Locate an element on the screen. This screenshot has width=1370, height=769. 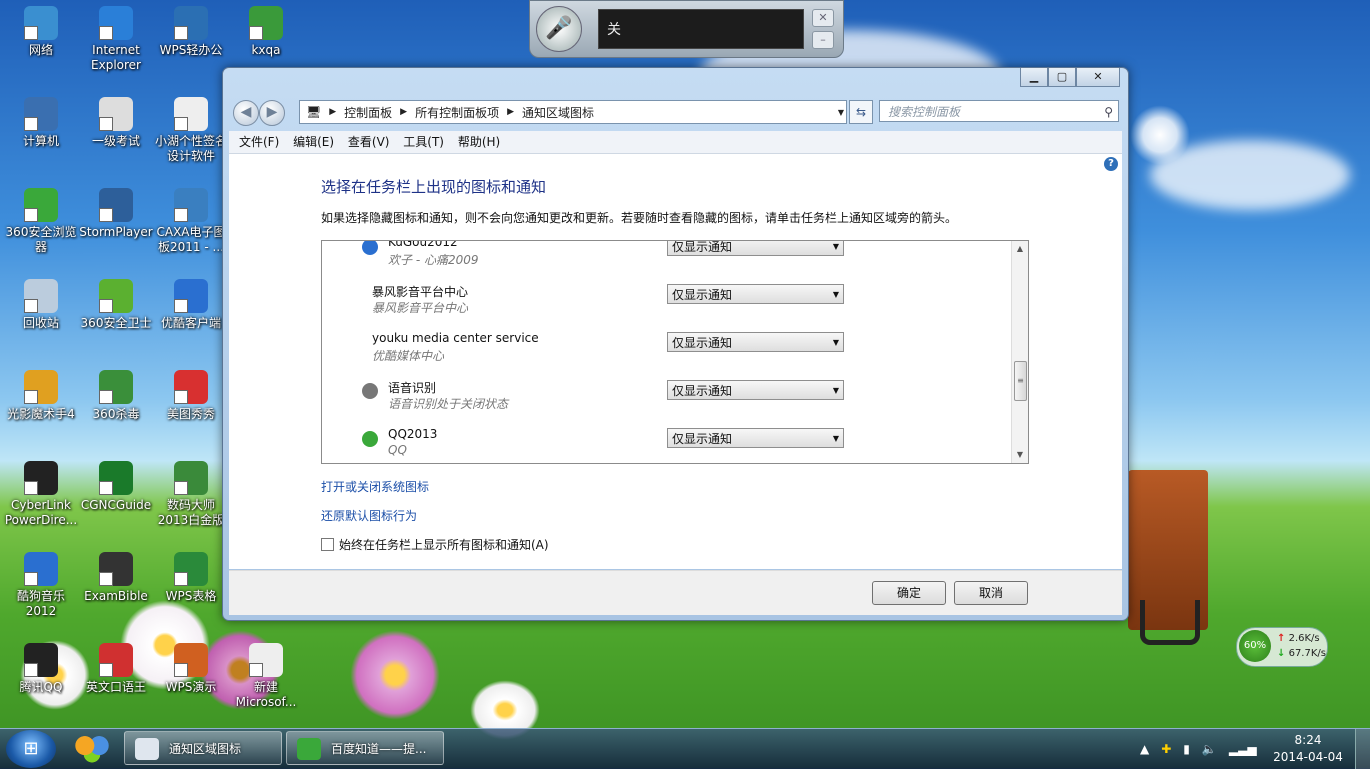
app-status: QQ is located at coordinates (397, 450).